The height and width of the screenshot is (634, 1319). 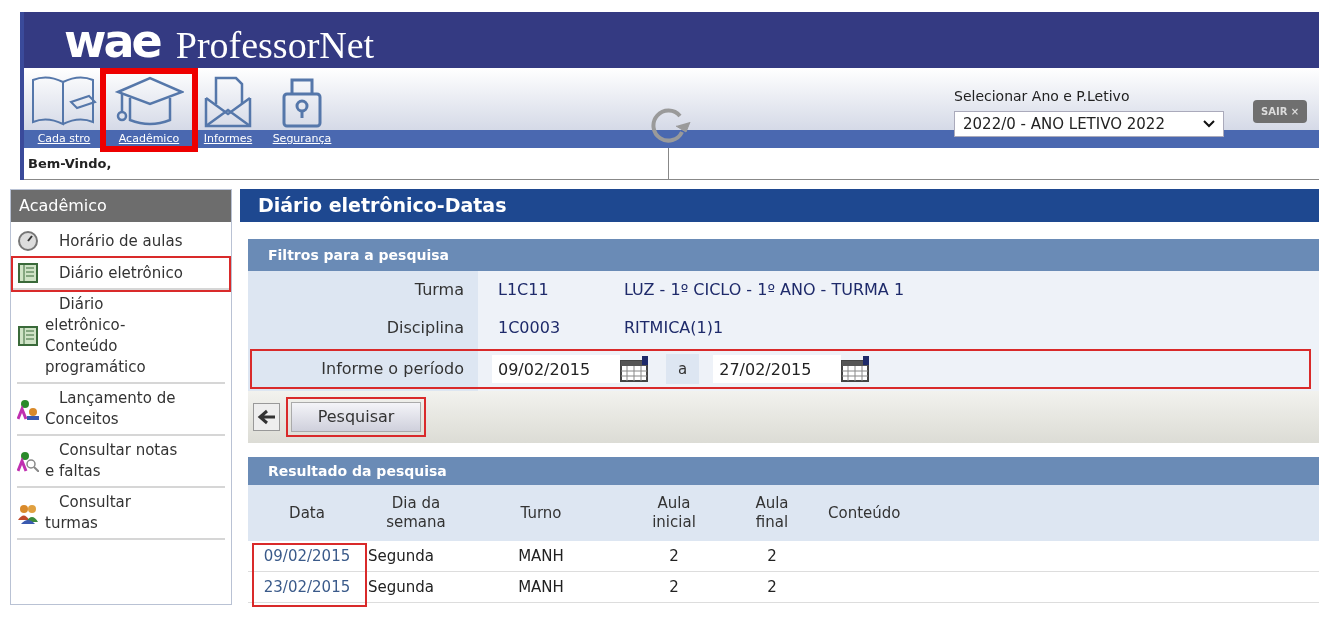 I want to click on magnifier-icon, so click(x=28, y=461).